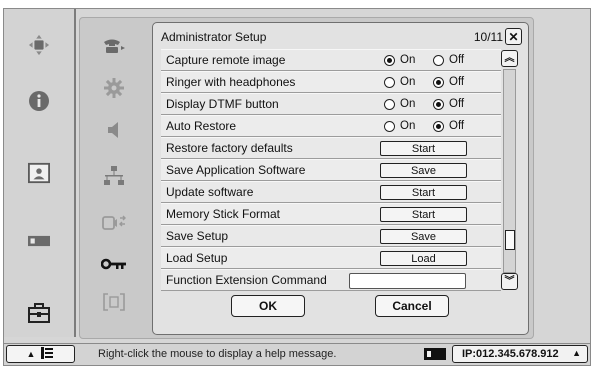 The width and height of the screenshot is (594, 370). I want to click on subnav-audio-button, so click(114, 131).